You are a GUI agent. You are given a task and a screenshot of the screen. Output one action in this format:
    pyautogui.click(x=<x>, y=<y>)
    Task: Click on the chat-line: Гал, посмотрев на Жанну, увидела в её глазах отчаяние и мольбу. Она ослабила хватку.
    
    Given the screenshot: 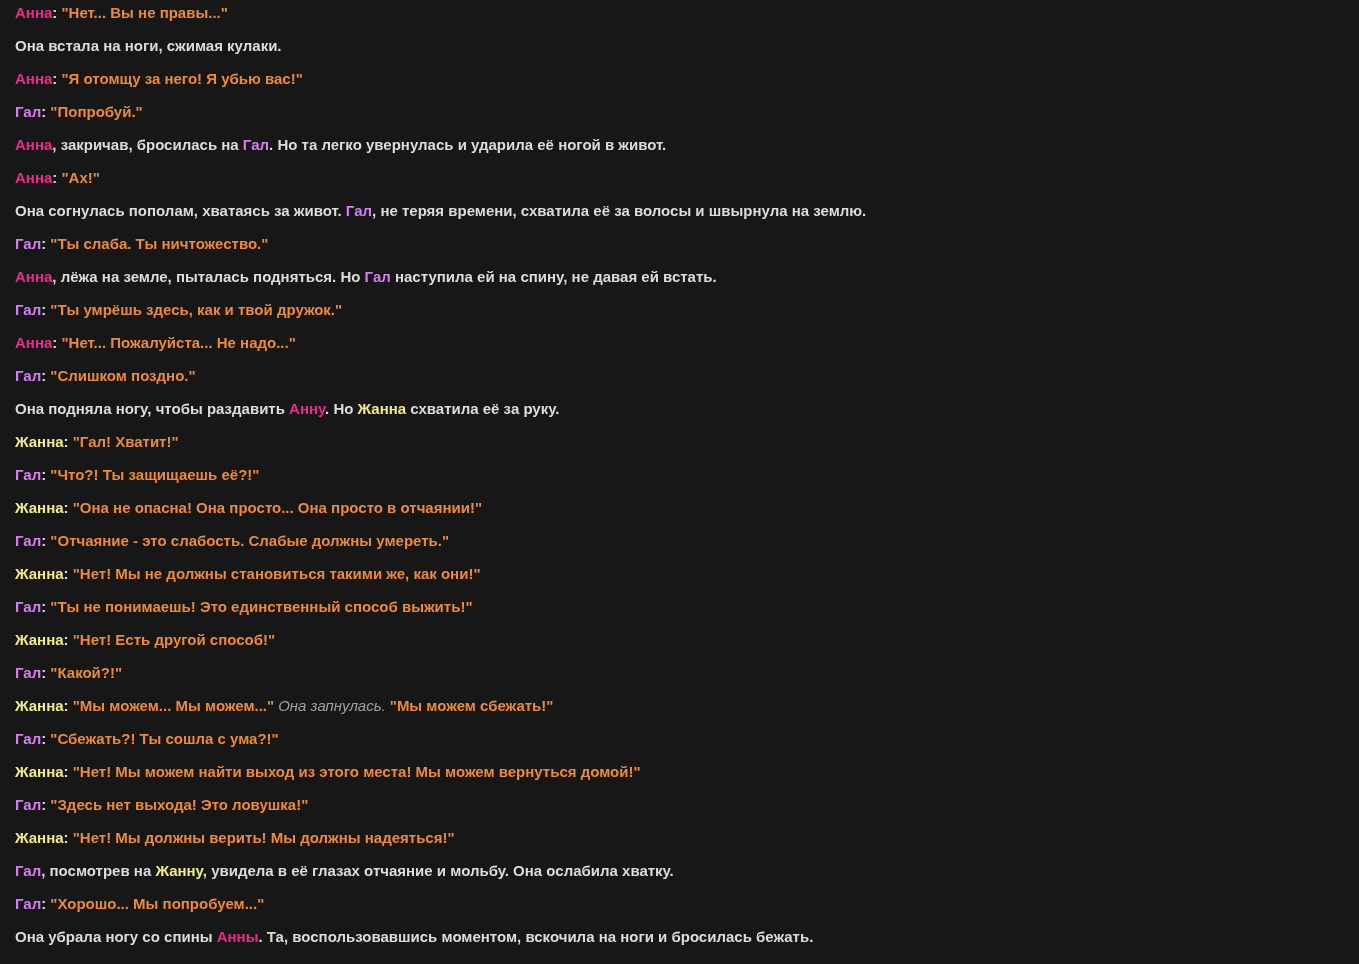 What is the action you would take?
    pyautogui.click(x=345, y=870)
    